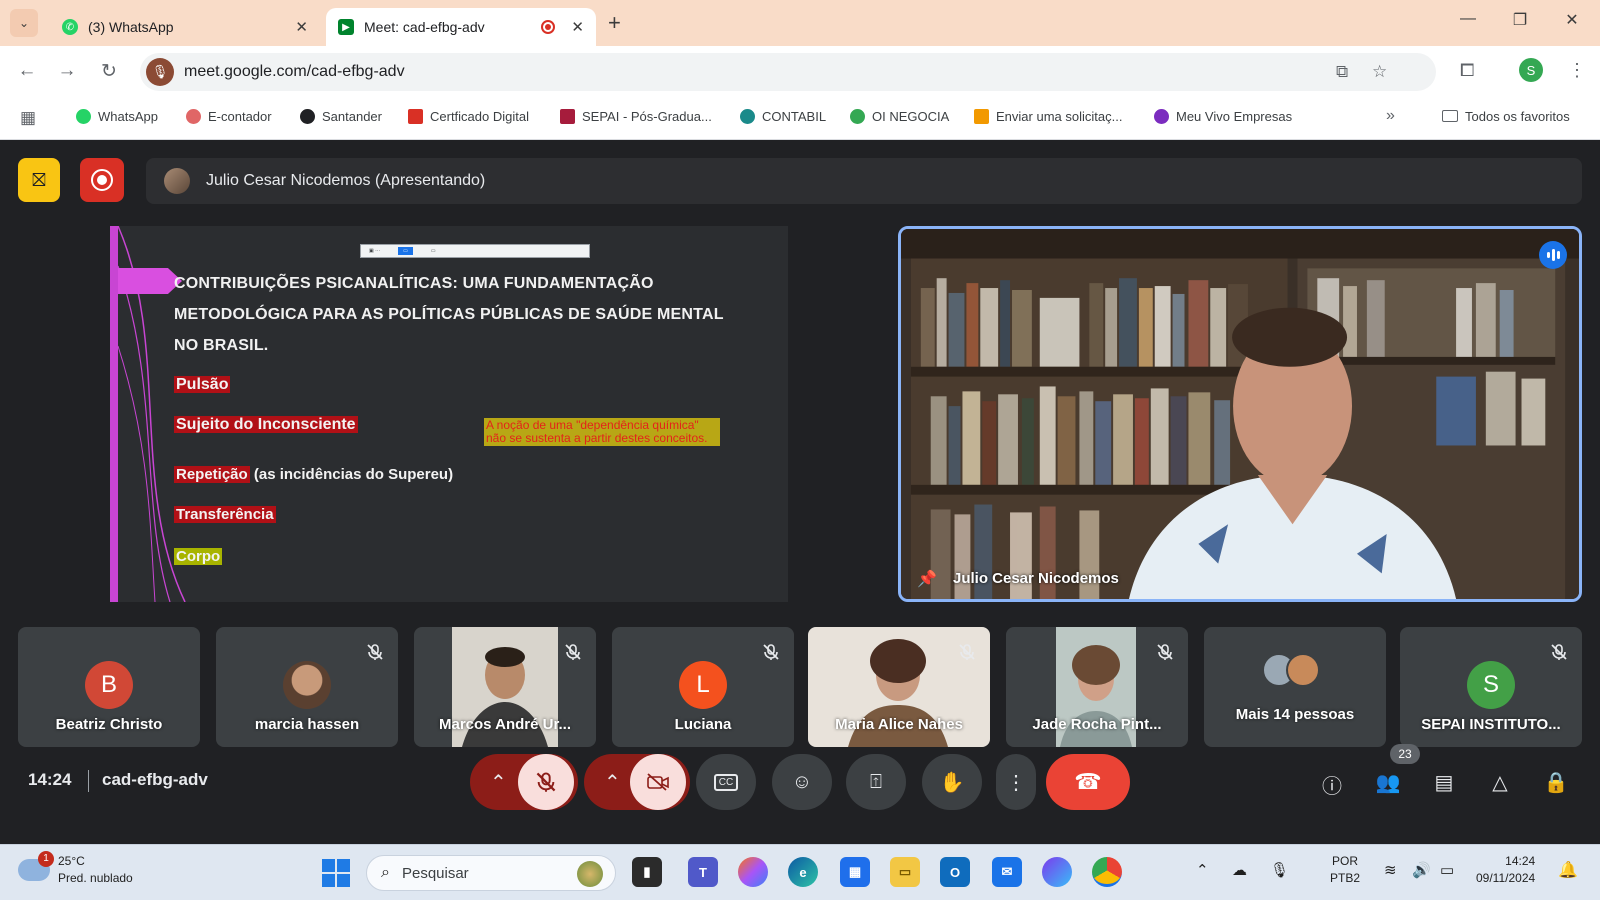  Describe the element at coordinates (647, 872) in the screenshot. I see `task-view-icon: ▮` at that location.